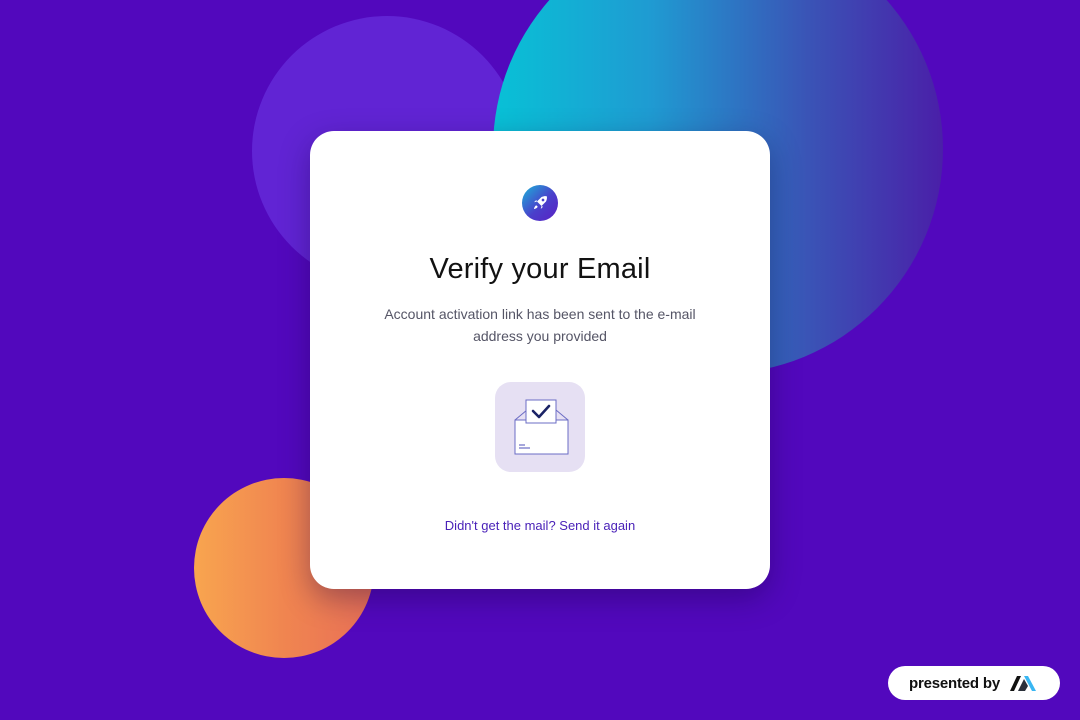  What do you see at coordinates (540, 203) in the screenshot?
I see `rocket-icon` at bounding box center [540, 203].